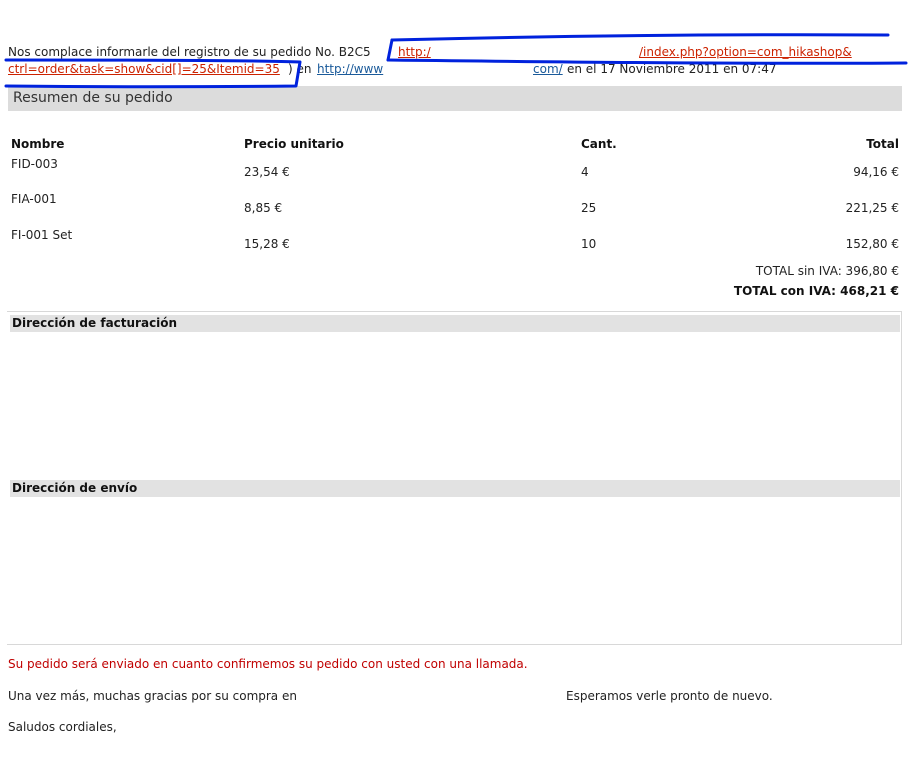  What do you see at coordinates (62, 727) in the screenshot?
I see `regards-text: Saludos cordiales,` at bounding box center [62, 727].